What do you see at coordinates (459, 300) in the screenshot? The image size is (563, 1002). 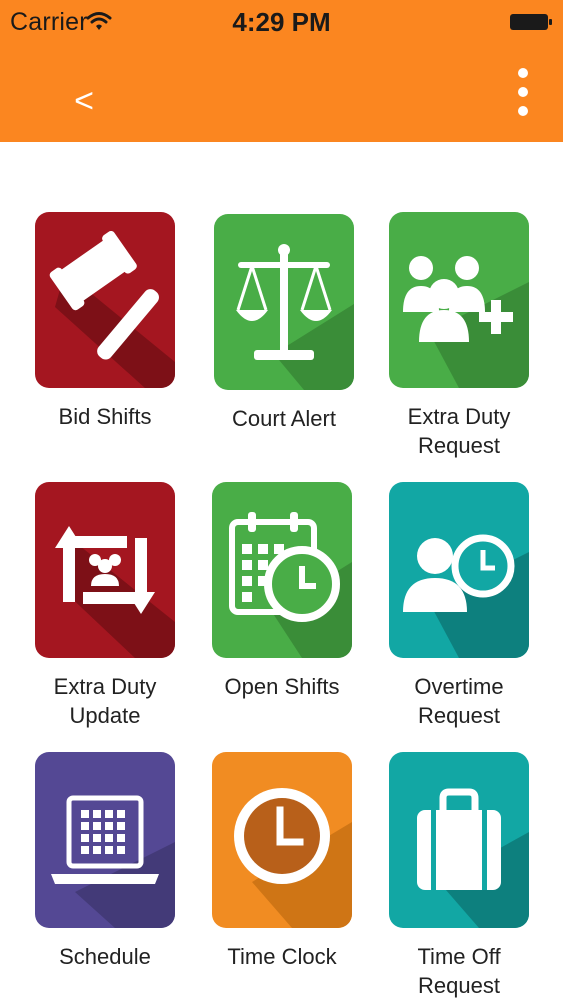 I see `group-add-icon` at bounding box center [459, 300].